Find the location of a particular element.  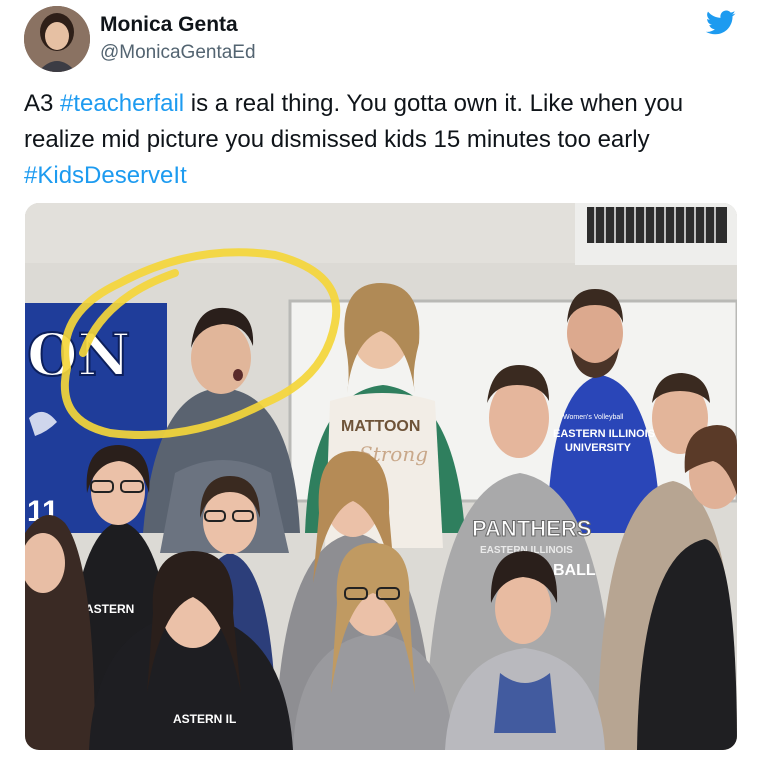

eiu-line1-text: EASTERN ILLINOIS is located at coordinates (604, 434).